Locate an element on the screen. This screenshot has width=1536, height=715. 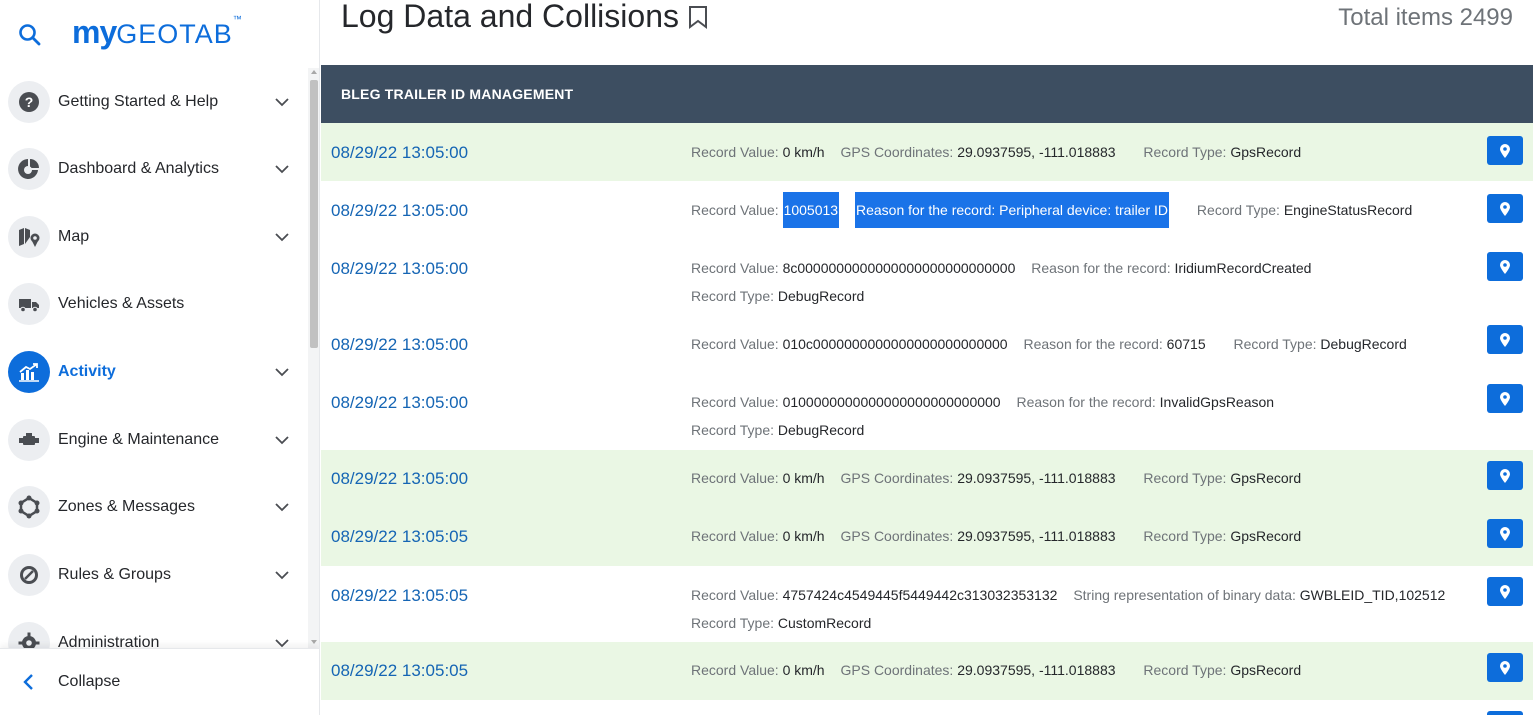
field-value: 8c0000000000000000000000000000 is located at coordinates (899, 268).